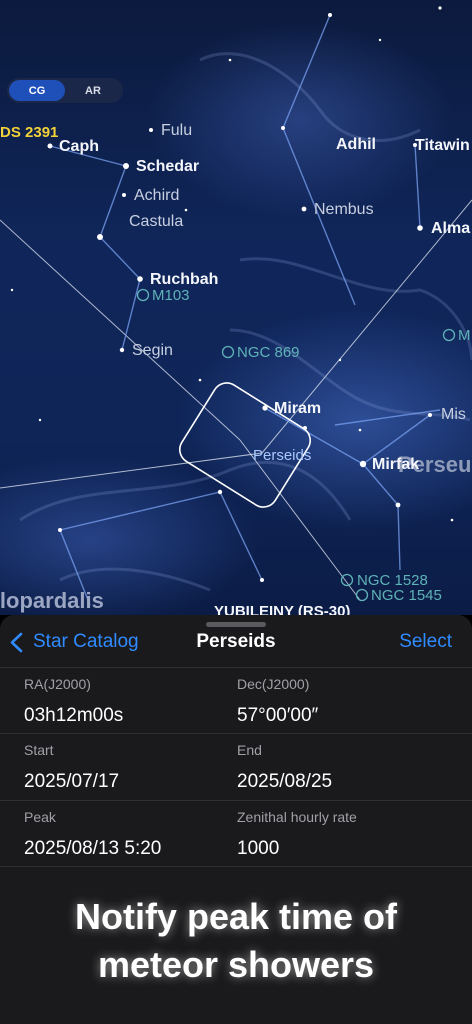  Describe the element at coordinates (278, 715) in the screenshot. I see `dec-value: 57°00′00″` at that location.